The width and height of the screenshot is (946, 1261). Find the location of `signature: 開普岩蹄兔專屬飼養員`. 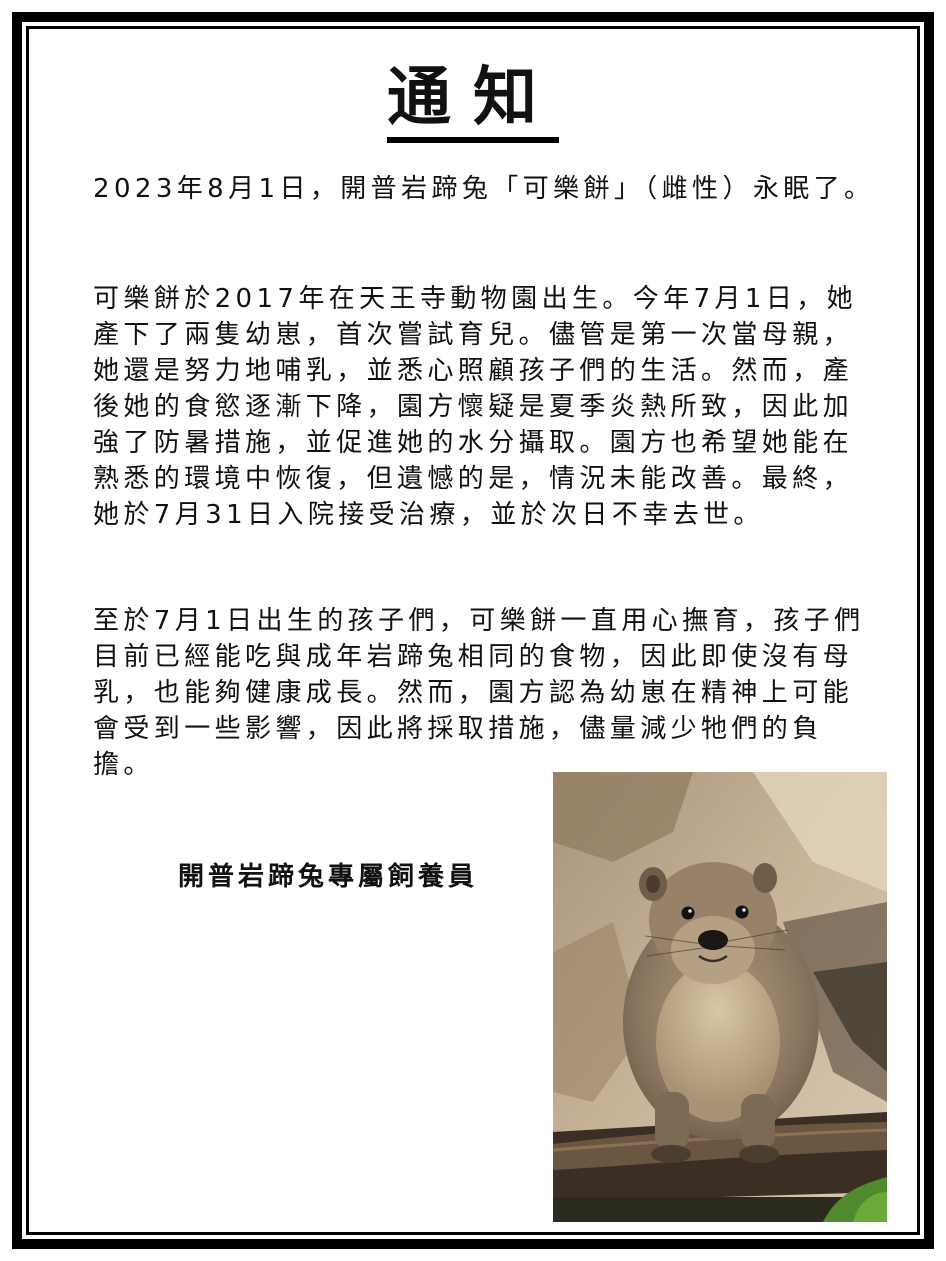

signature: 開普岩蹄兔專屬飼養員 is located at coordinates (328, 877).